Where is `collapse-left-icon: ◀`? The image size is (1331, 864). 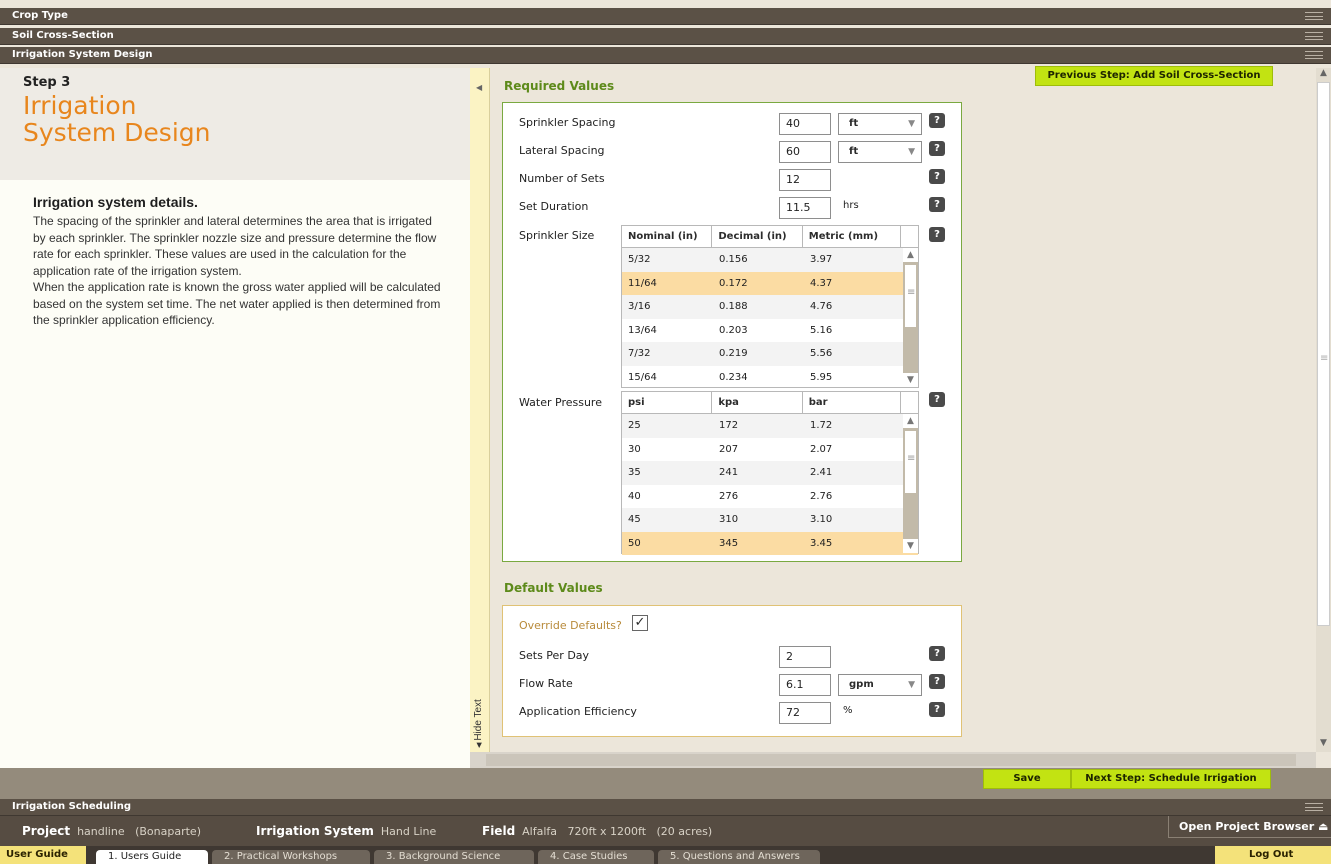
collapse-left-icon: ◀ is located at coordinates (479, 87).